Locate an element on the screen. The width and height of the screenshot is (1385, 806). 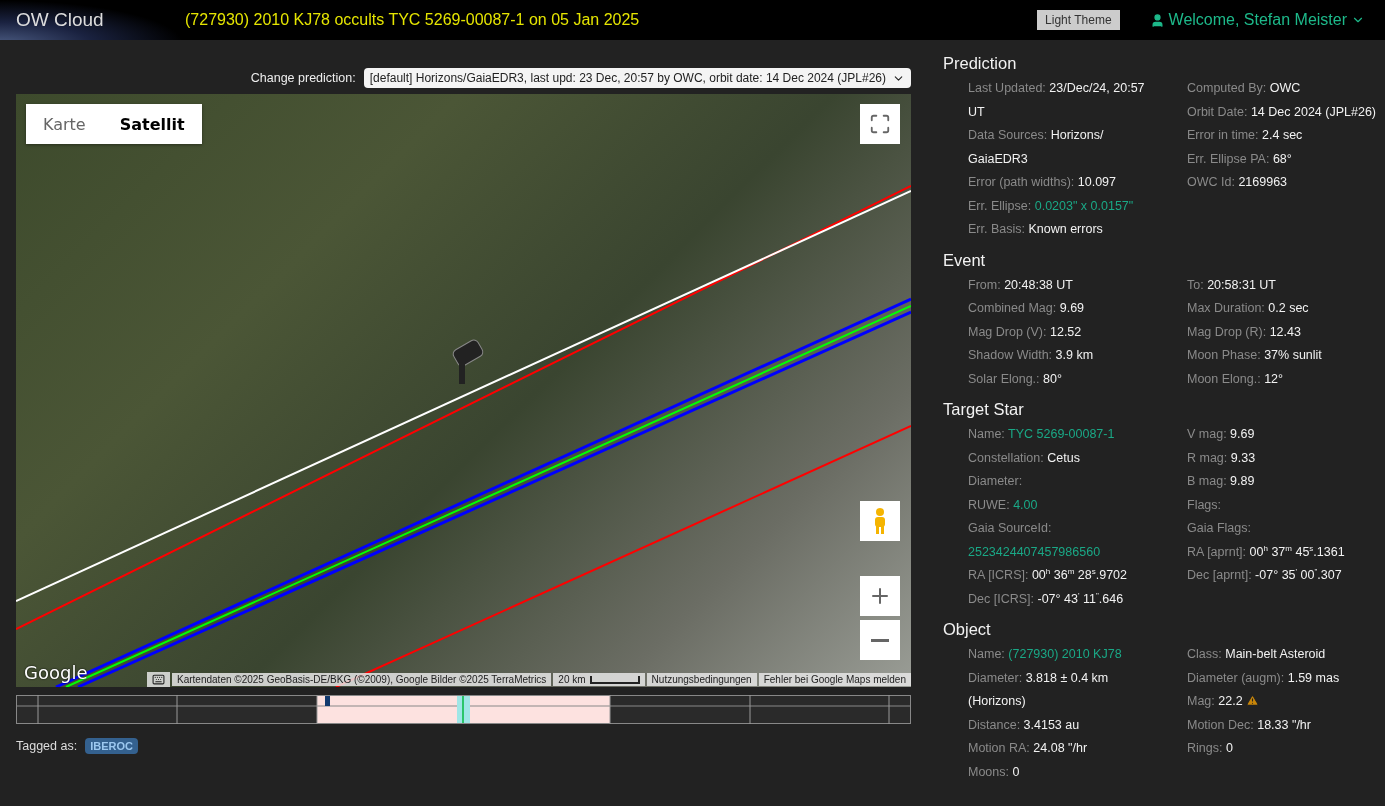
scale-label: 20 km is located at coordinates (599, 679).